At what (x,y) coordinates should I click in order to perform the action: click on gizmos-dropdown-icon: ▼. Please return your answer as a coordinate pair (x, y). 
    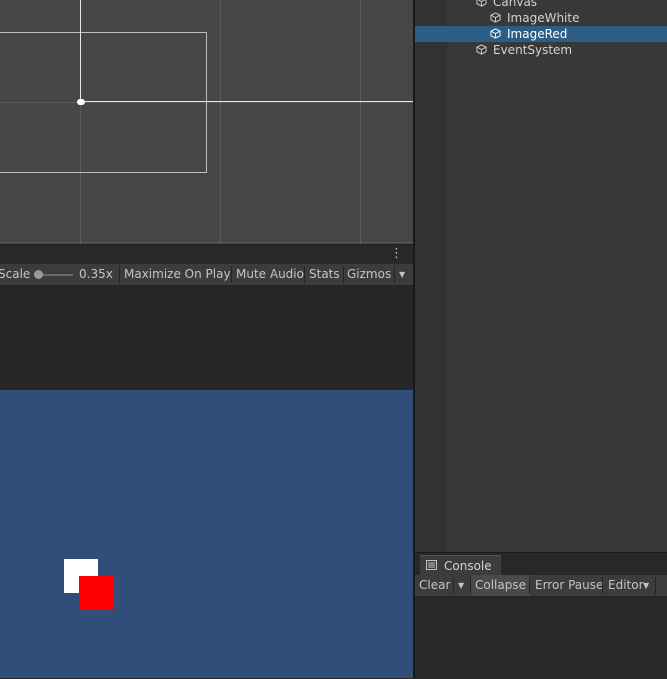
    Looking at the image, I should click on (402, 274).